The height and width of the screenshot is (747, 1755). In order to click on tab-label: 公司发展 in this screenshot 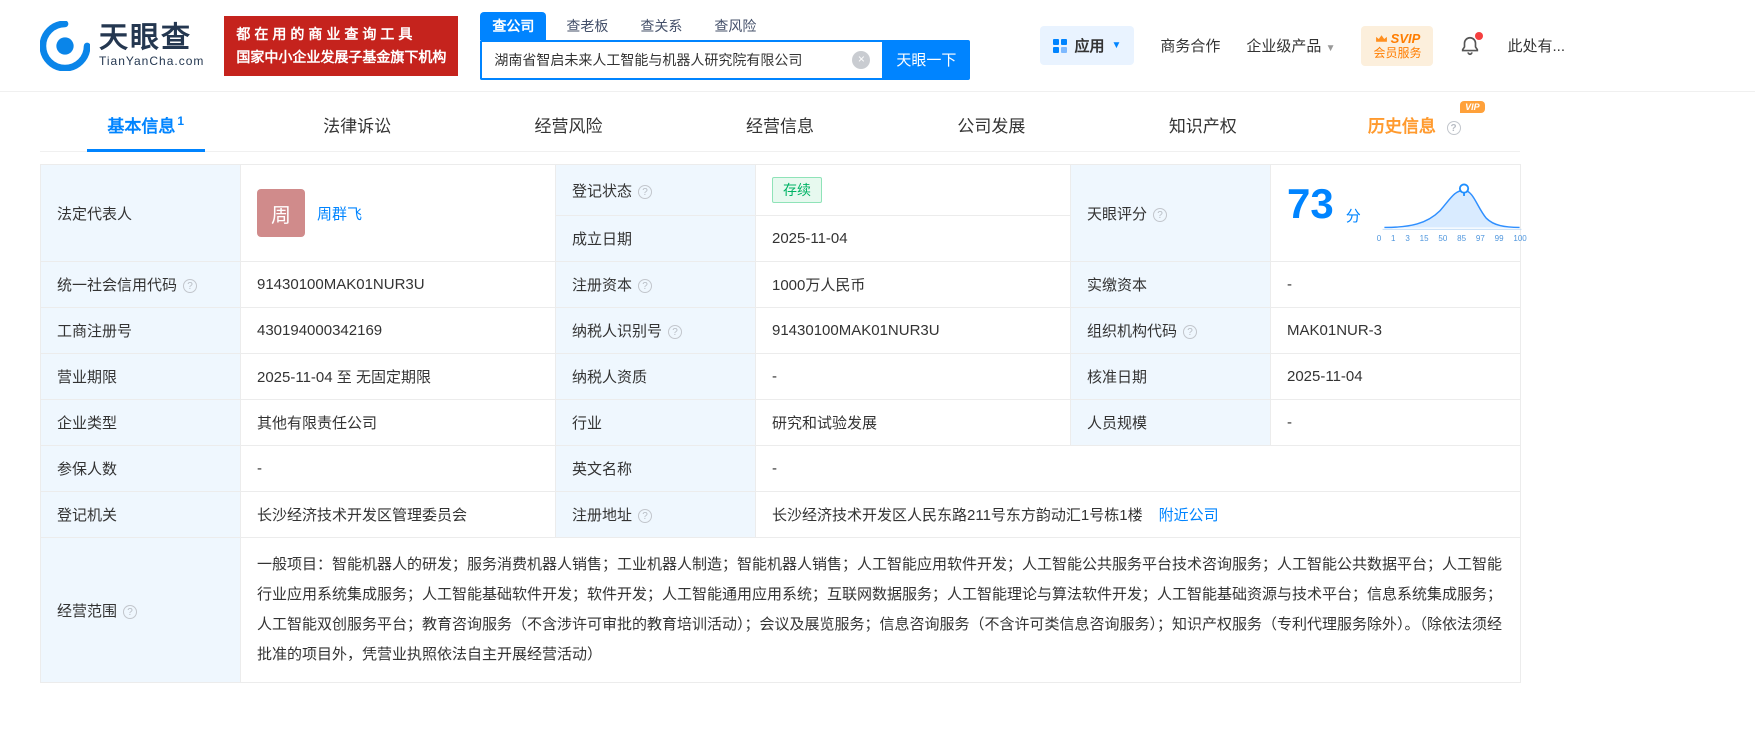, I will do `click(991, 126)`.